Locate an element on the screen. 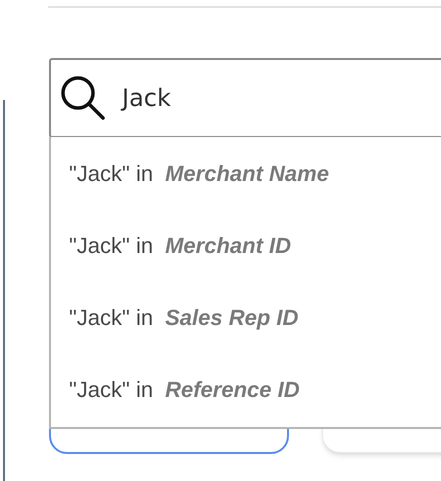 Image resolution: width=441 pixels, height=481 pixels. suggestion-item: "Jack" in Sales Rep ID is located at coordinates (246, 317).